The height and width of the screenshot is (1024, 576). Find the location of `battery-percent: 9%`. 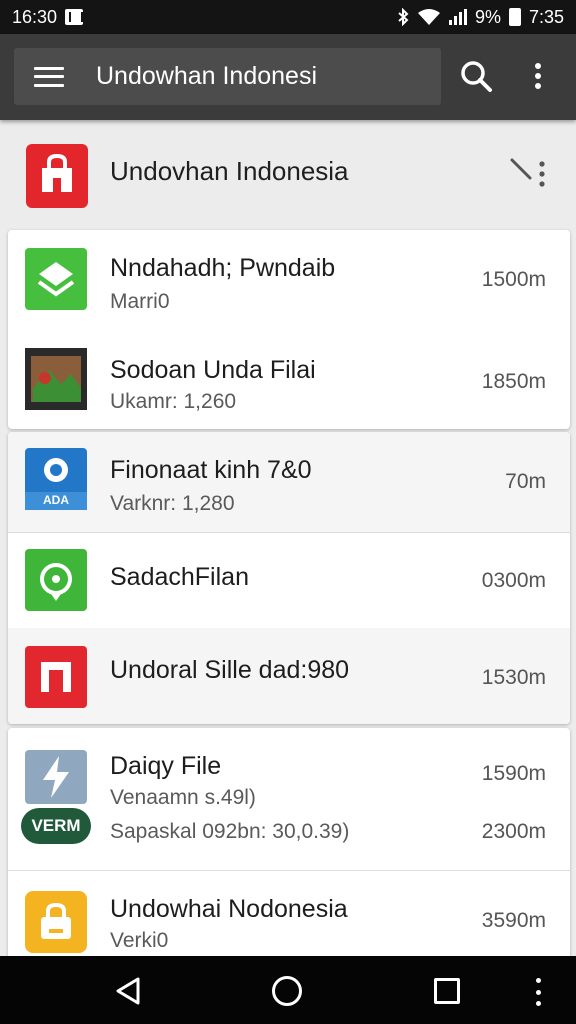

battery-percent: 9% is located at coordinates (487, 16).